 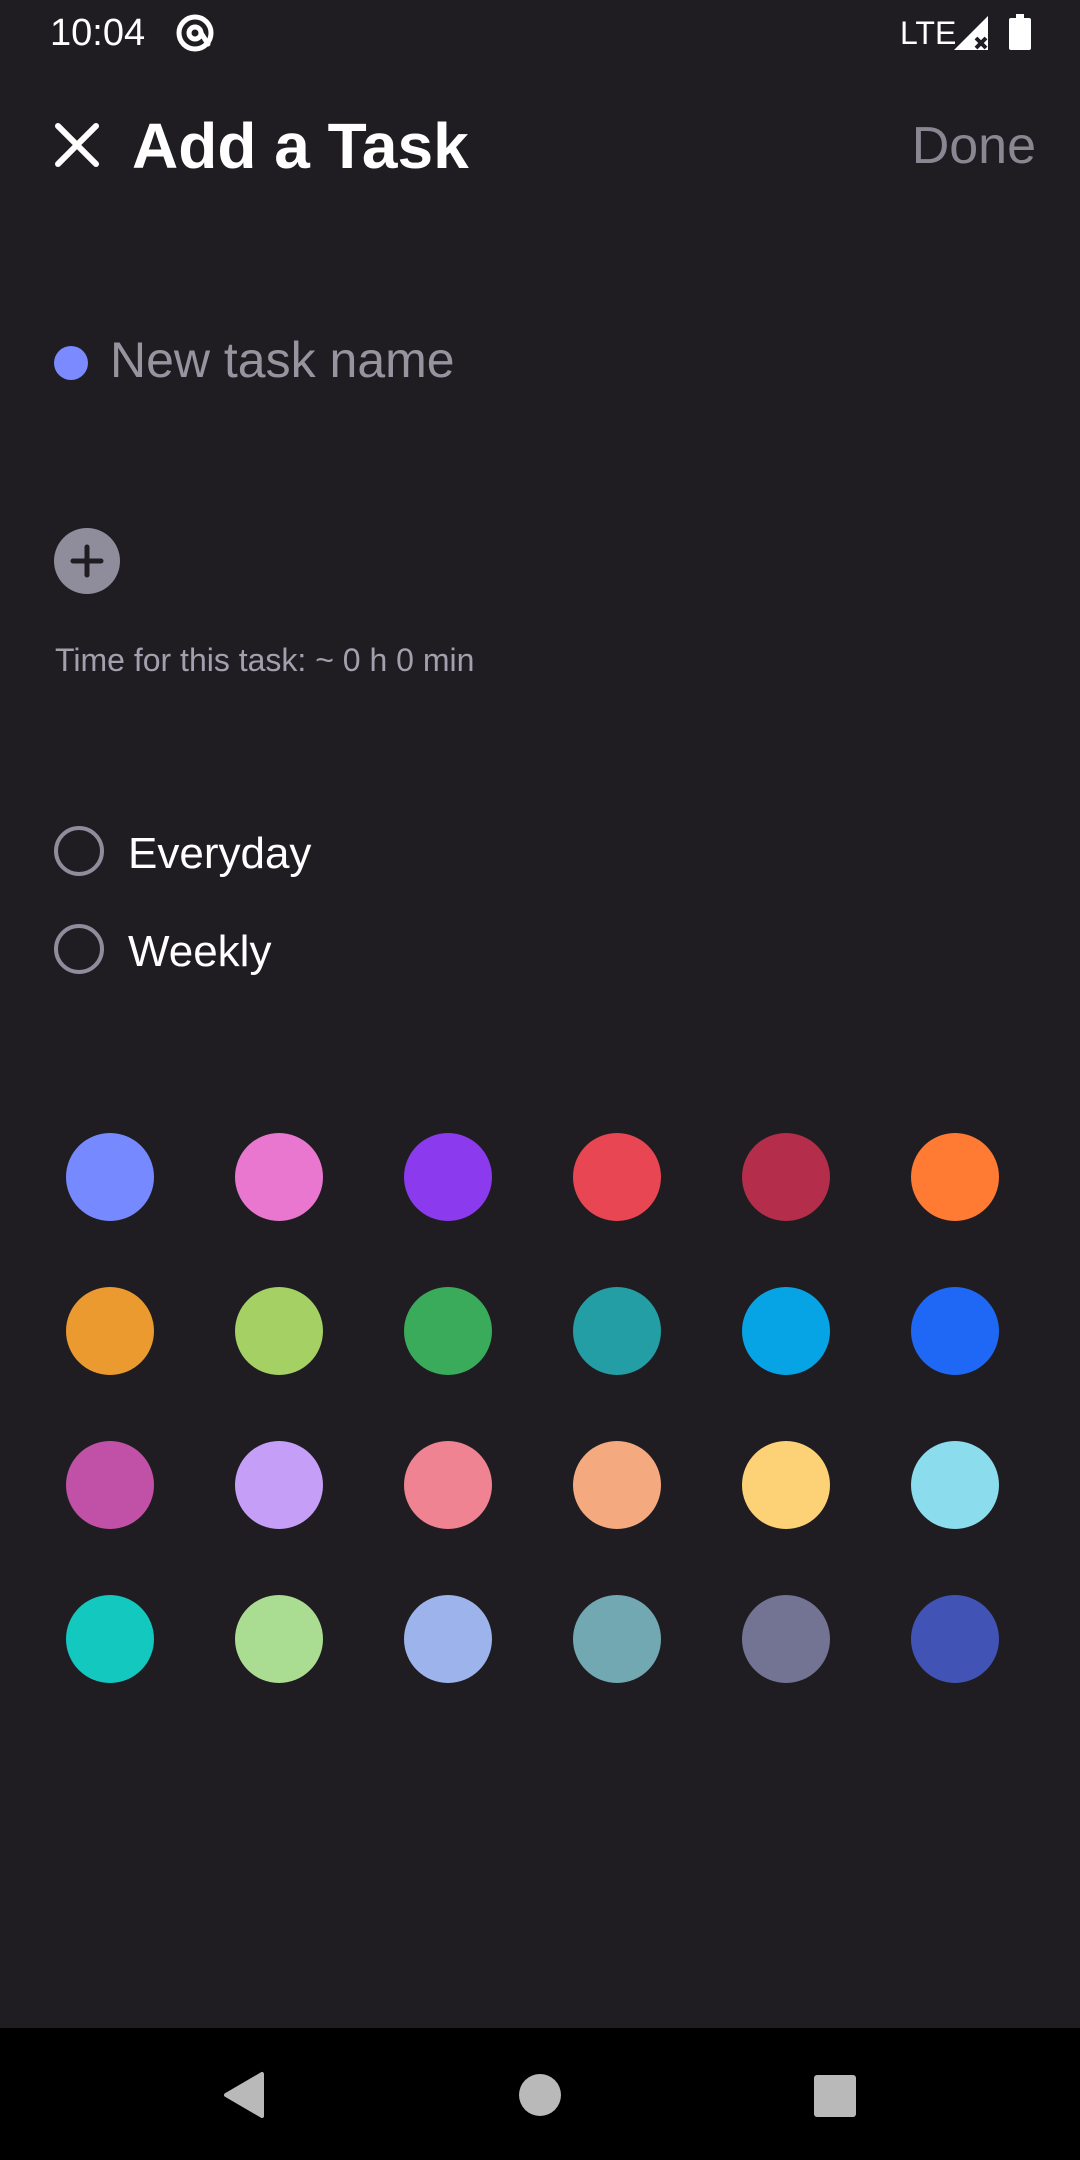 What do you see at coordinates (560, 360) in the screenshot?
I see `task-name-input` at bounding box center [560, 360].